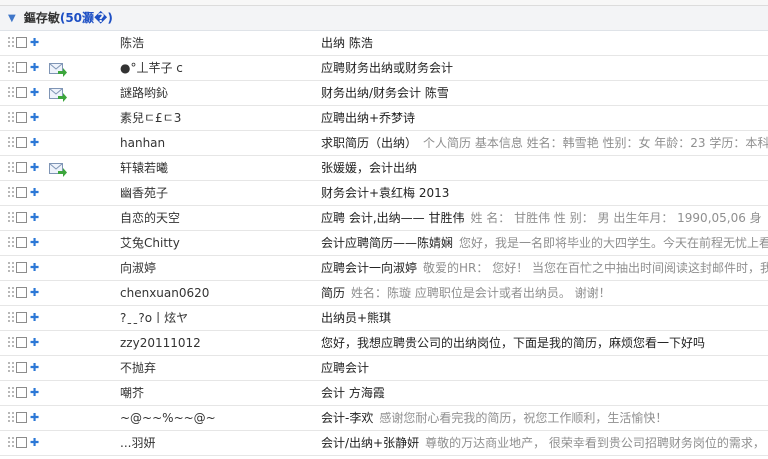 This screenshot has width=768, height=459. Describe the element at coordinates (215, 243) in the screenshot. I see `mail-sender: 艾兔Chitty` at that location.